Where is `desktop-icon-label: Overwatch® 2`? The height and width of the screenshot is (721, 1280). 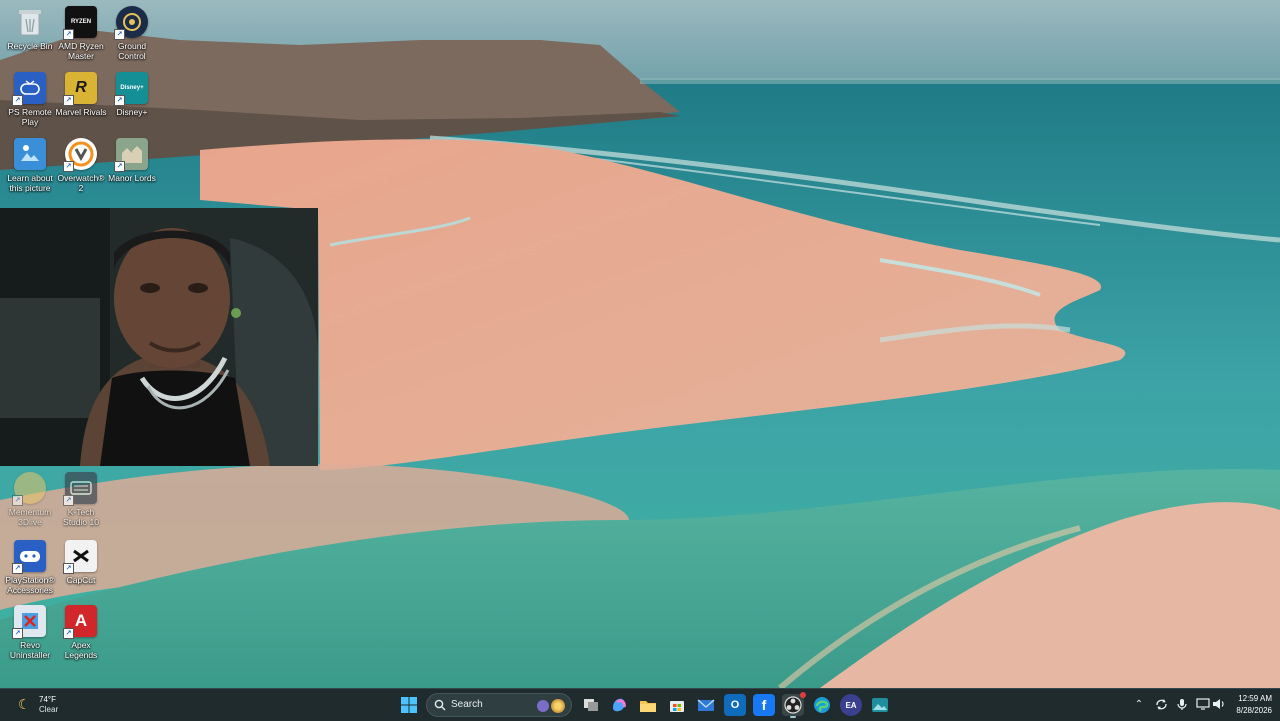
desktop-icon-label: Overwatch® 2 is located at coordinates (81, 183).